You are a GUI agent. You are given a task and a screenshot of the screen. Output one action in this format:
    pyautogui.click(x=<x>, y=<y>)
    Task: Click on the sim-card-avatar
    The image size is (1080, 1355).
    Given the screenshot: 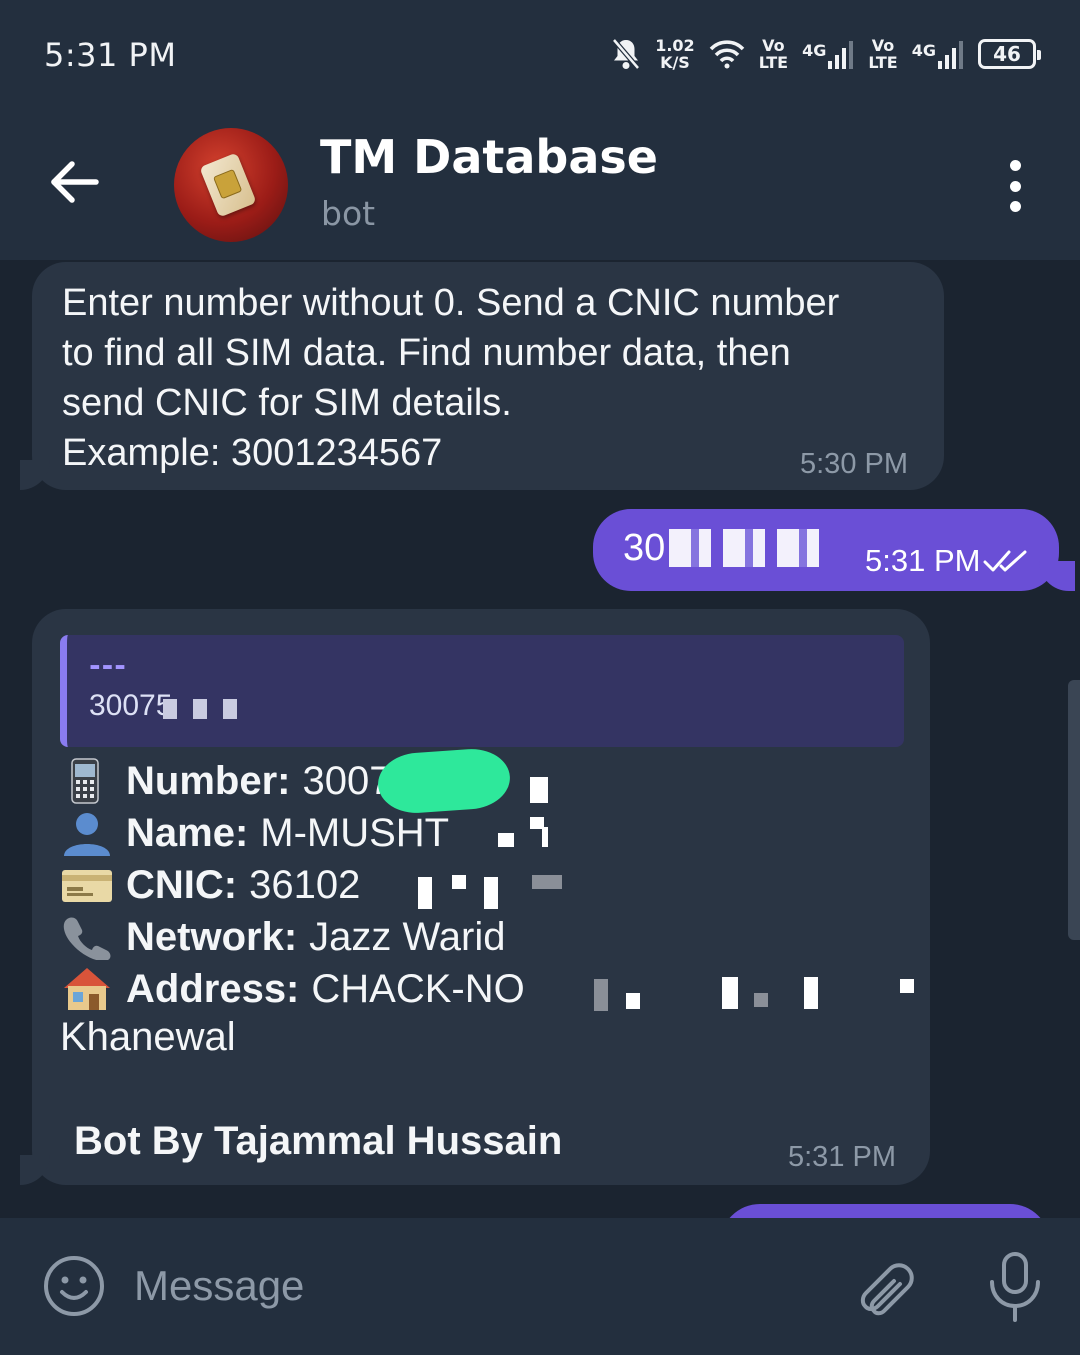 What is the action you would take?
    pyautogui.click(x=228, y=185)
    